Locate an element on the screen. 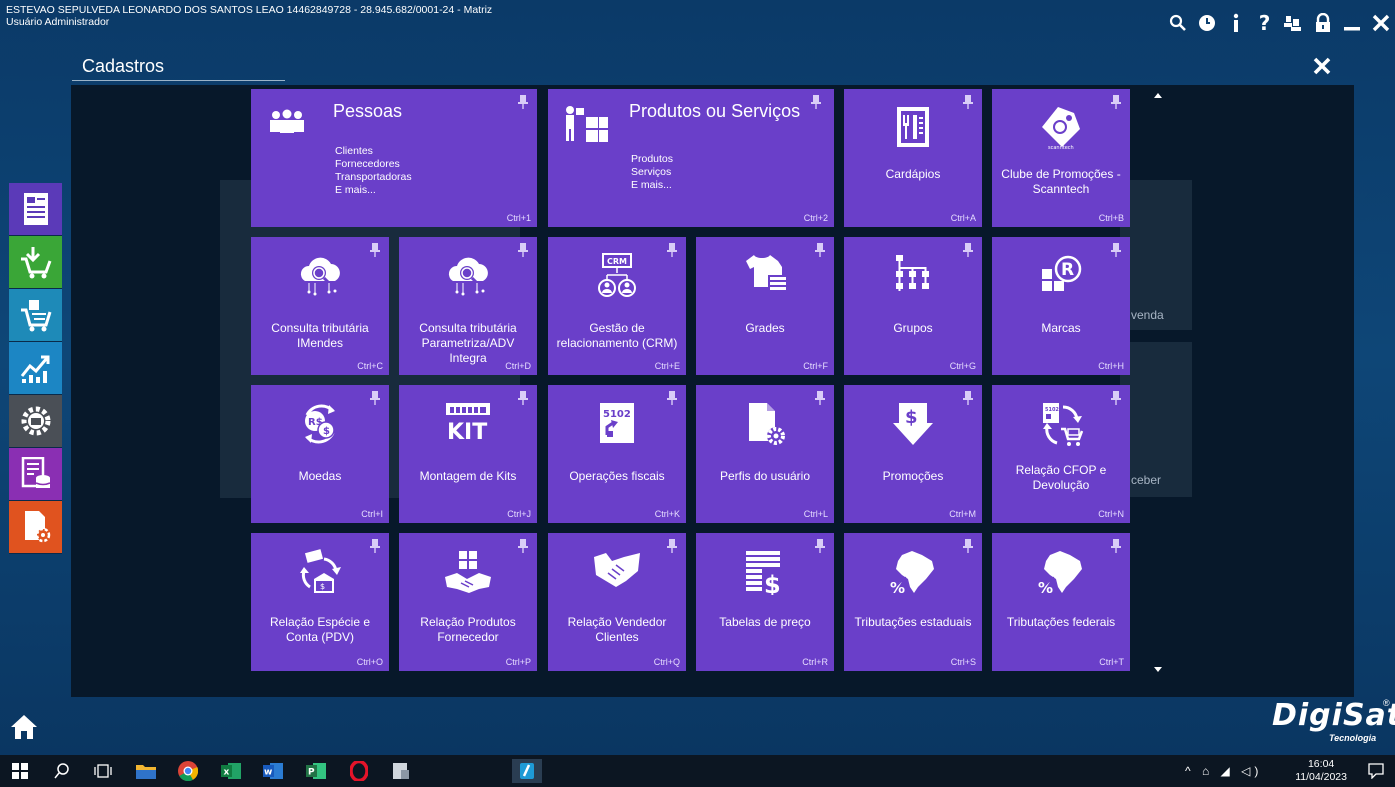  document-icon is located at coordinates (35, 209).